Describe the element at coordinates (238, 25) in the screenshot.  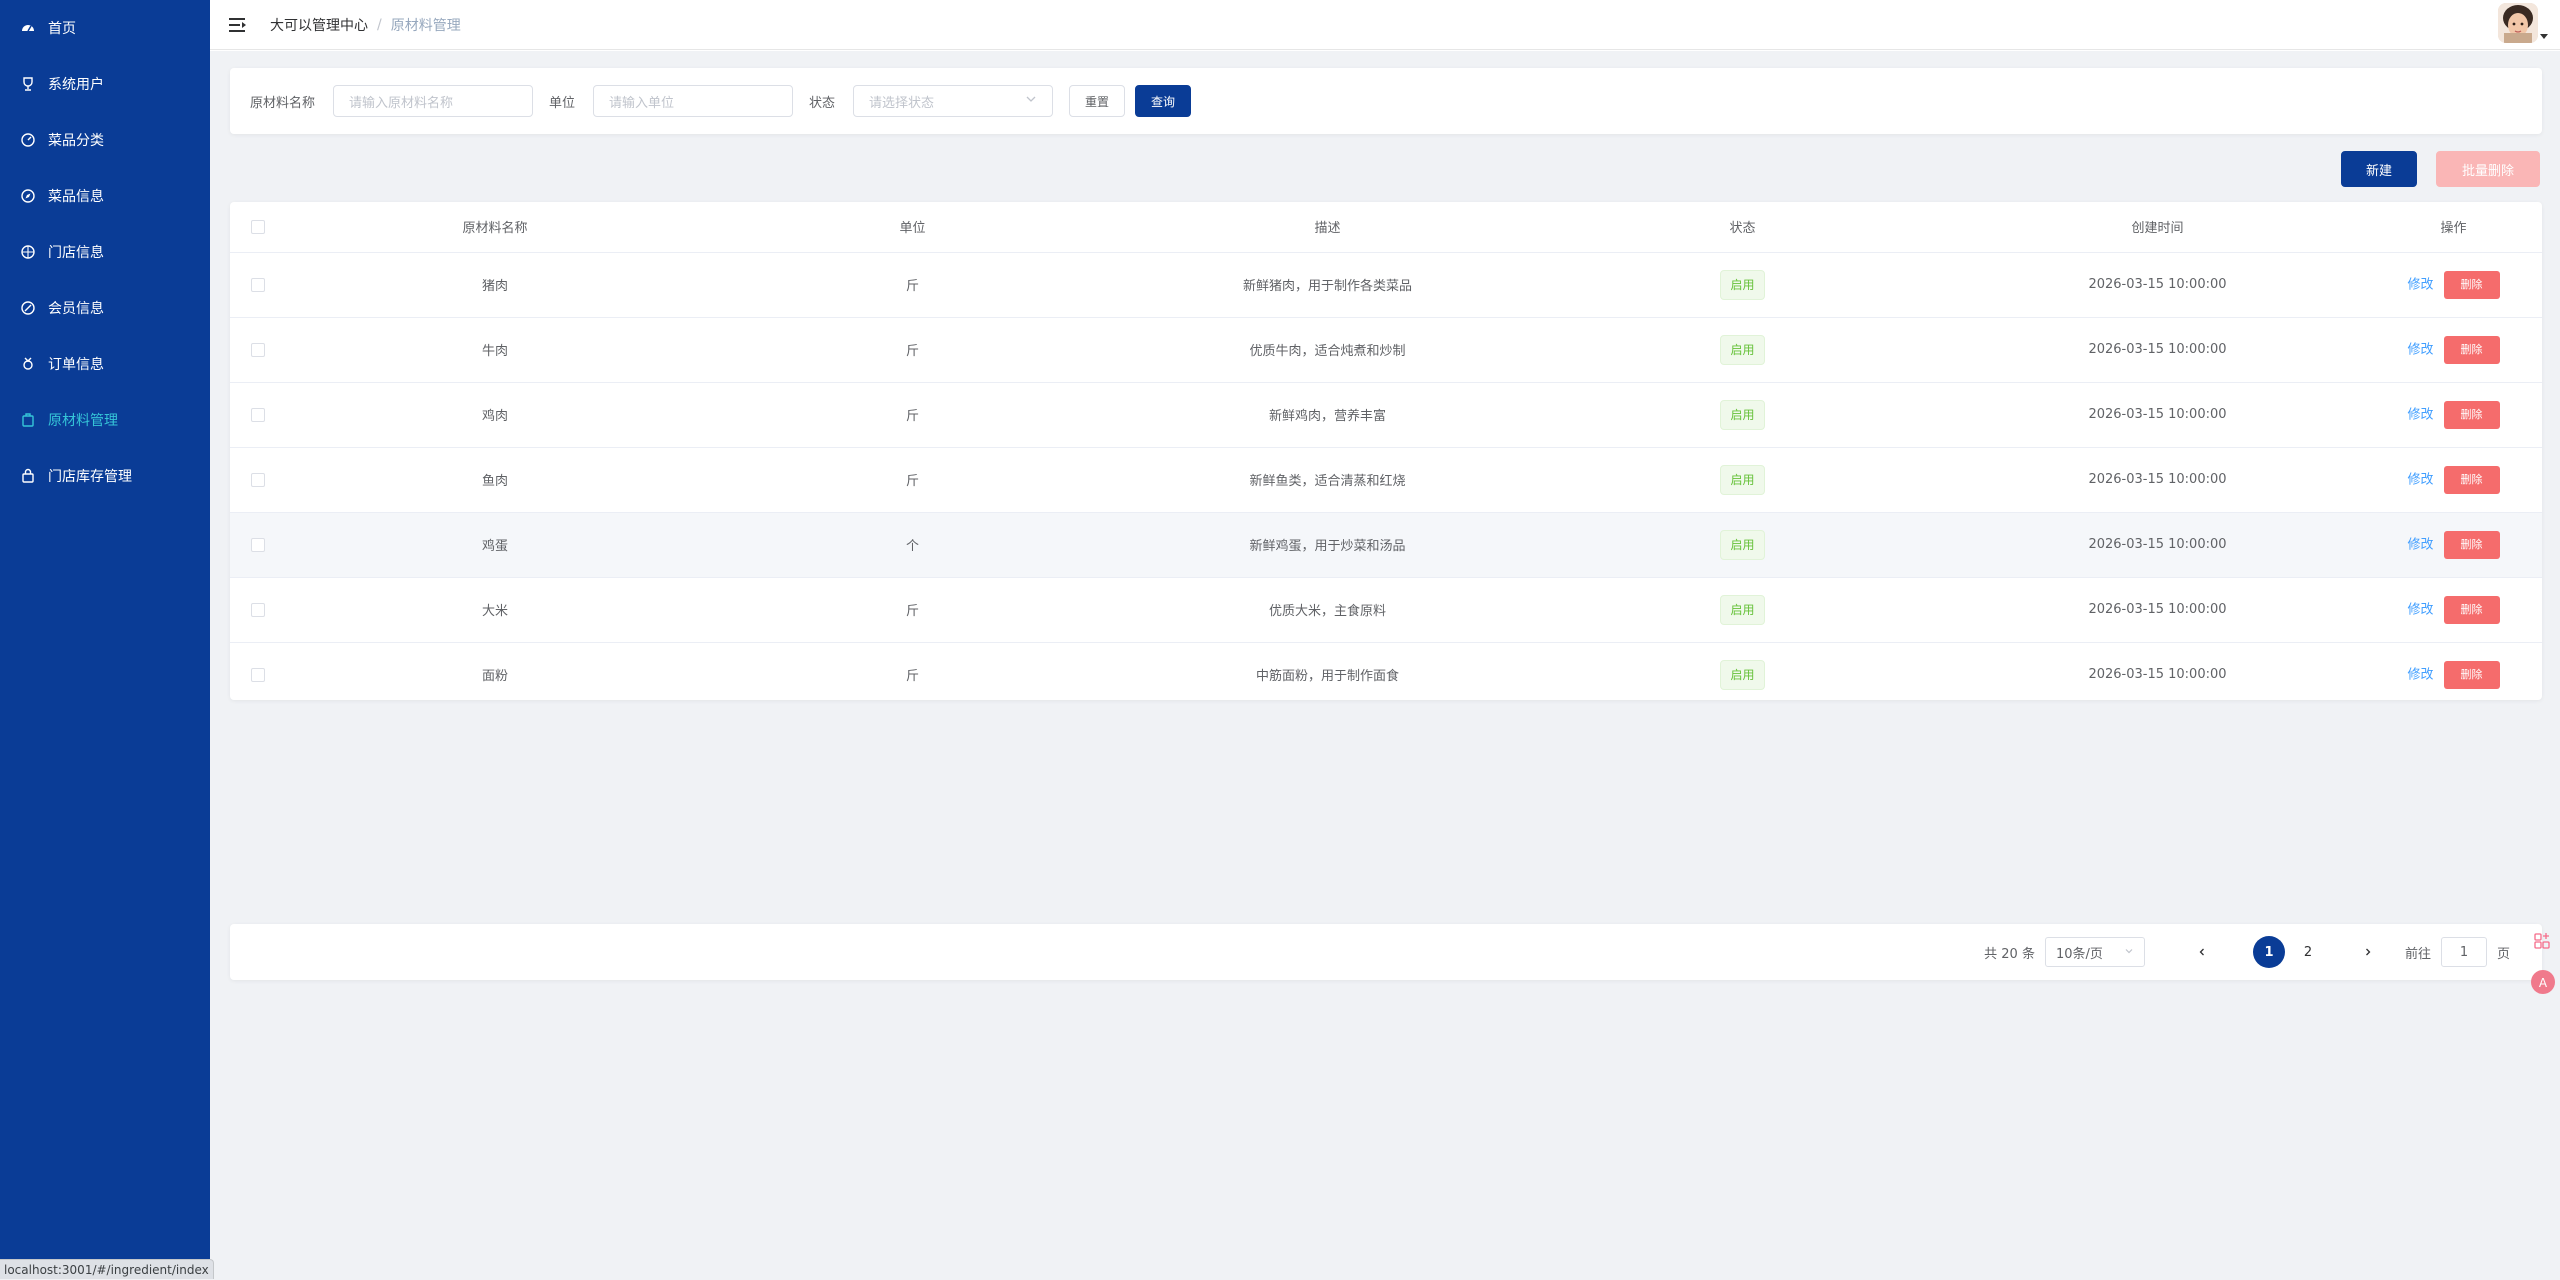
I see `hamburger-icon` at that location.